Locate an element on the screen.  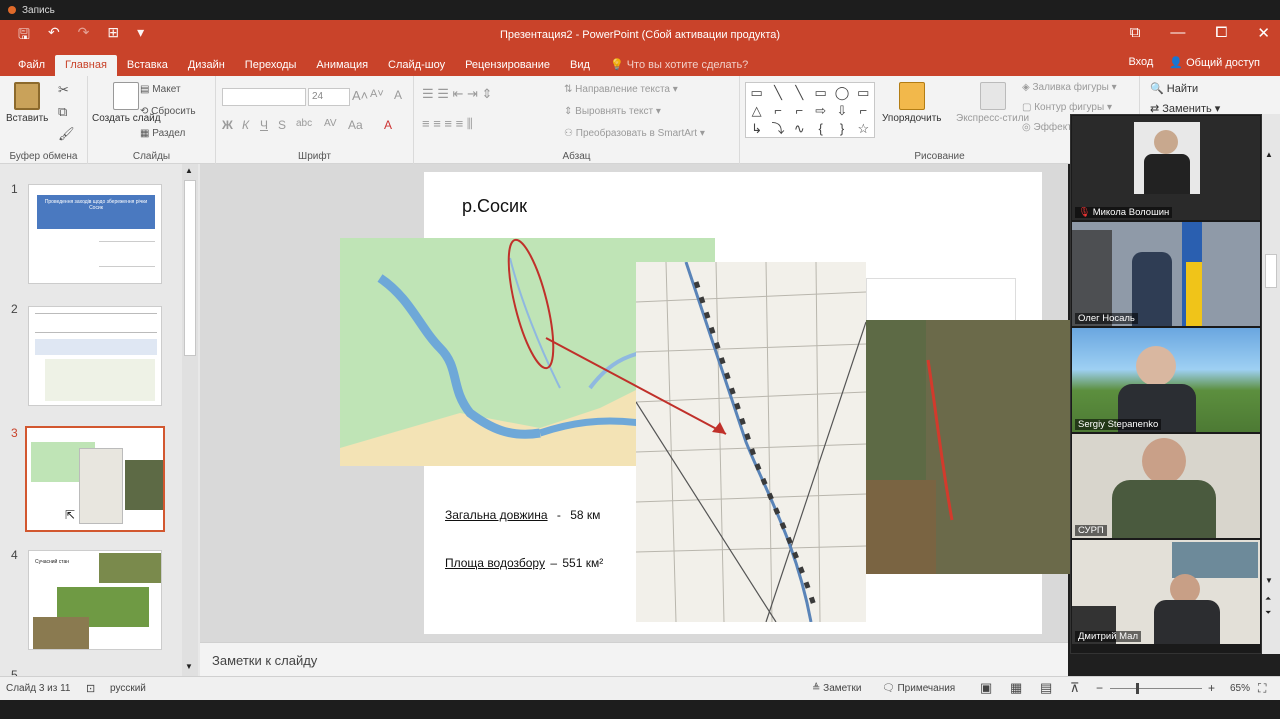
language-indicator: русский is located at coordinates (128, 688).